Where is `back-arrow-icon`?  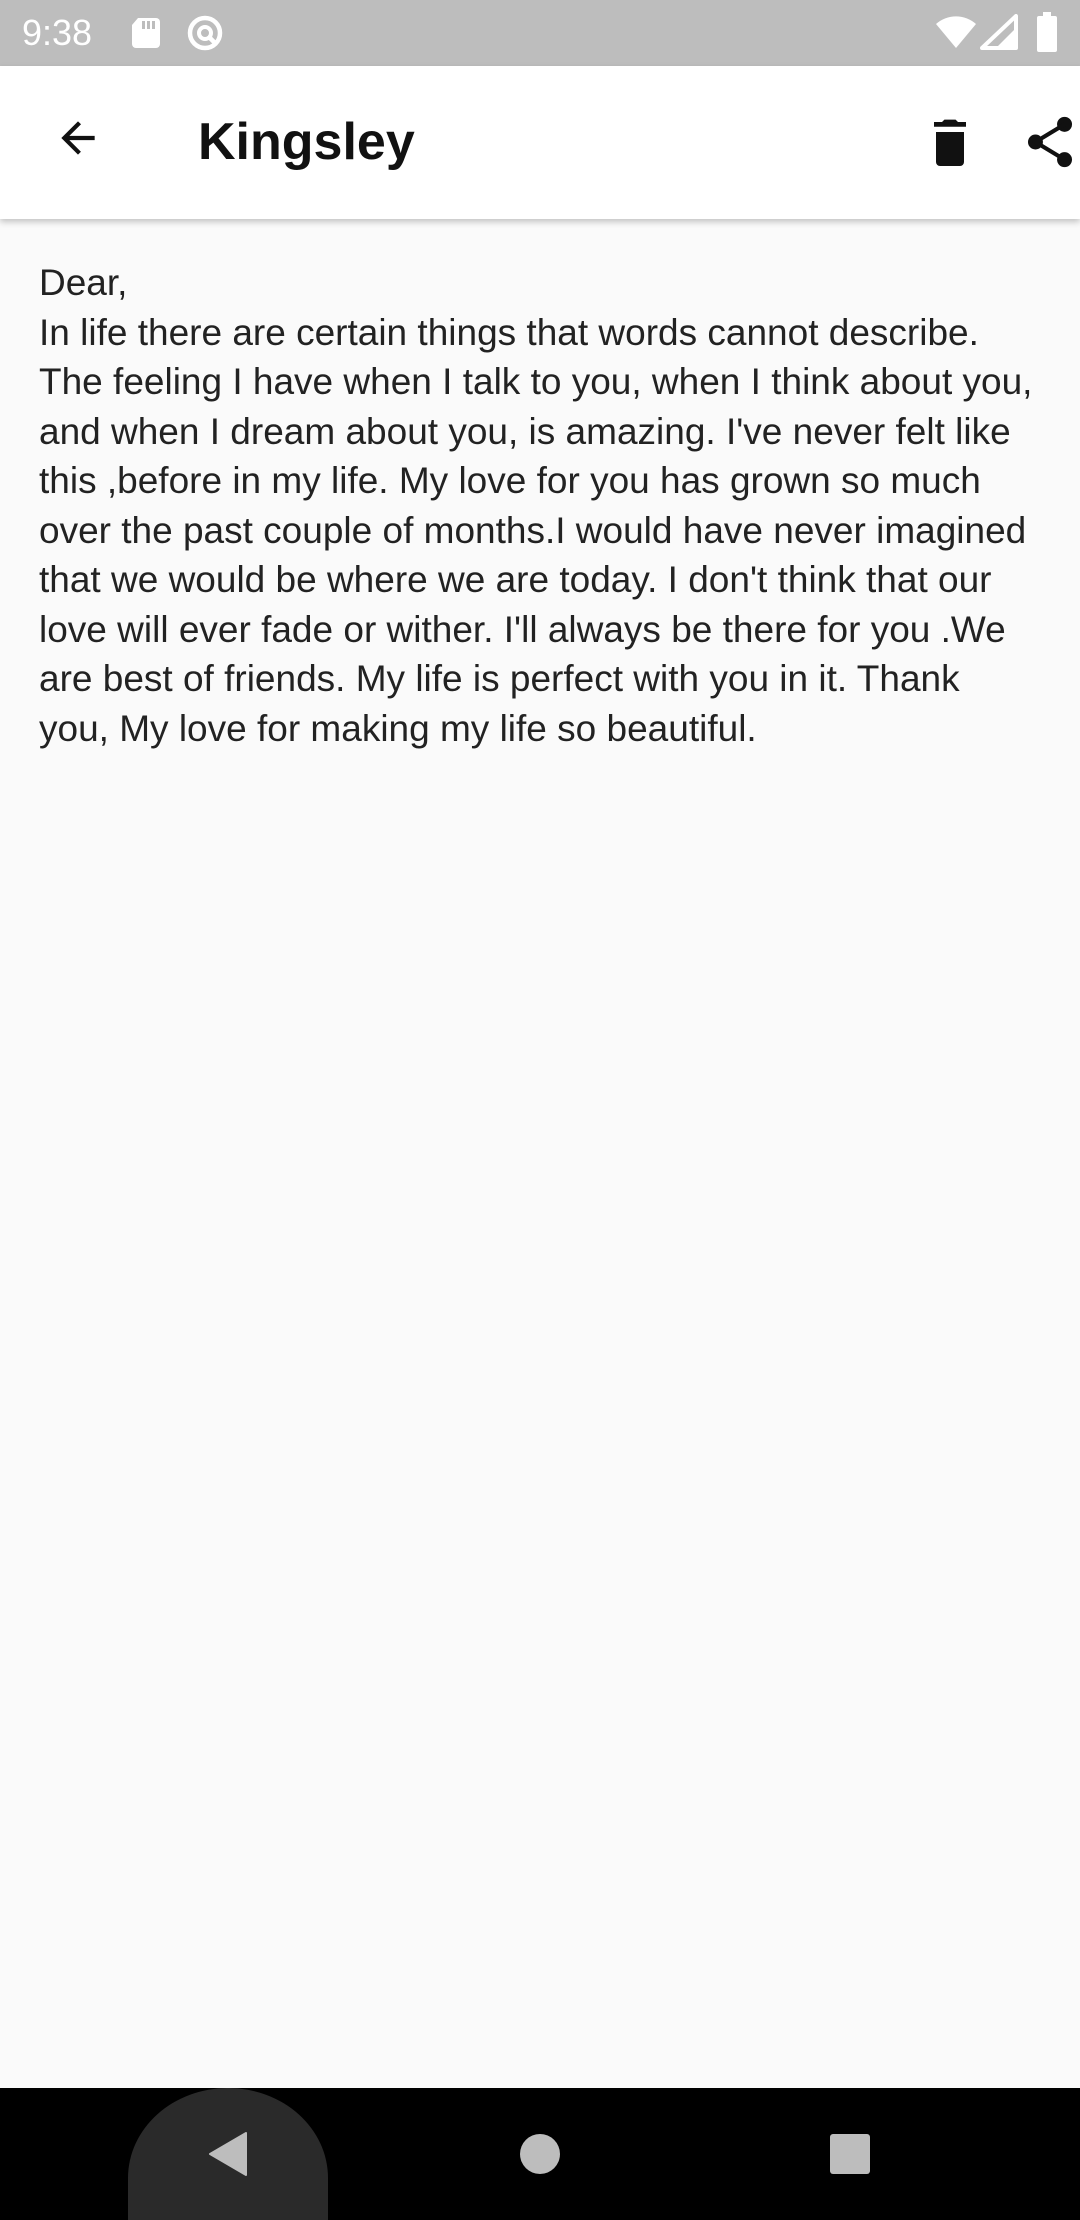 back-arrow-icon is located at coordinates (78, 138).